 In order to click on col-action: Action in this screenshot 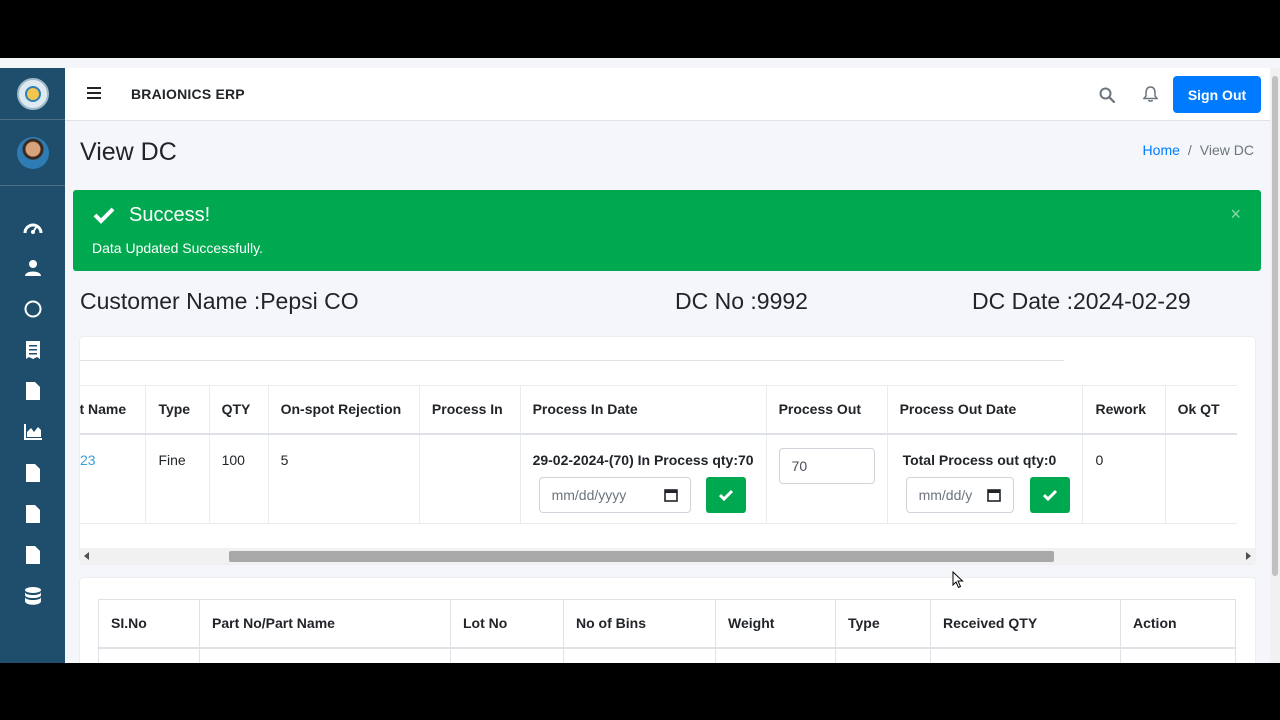, I will do `click(1178, 624)`.